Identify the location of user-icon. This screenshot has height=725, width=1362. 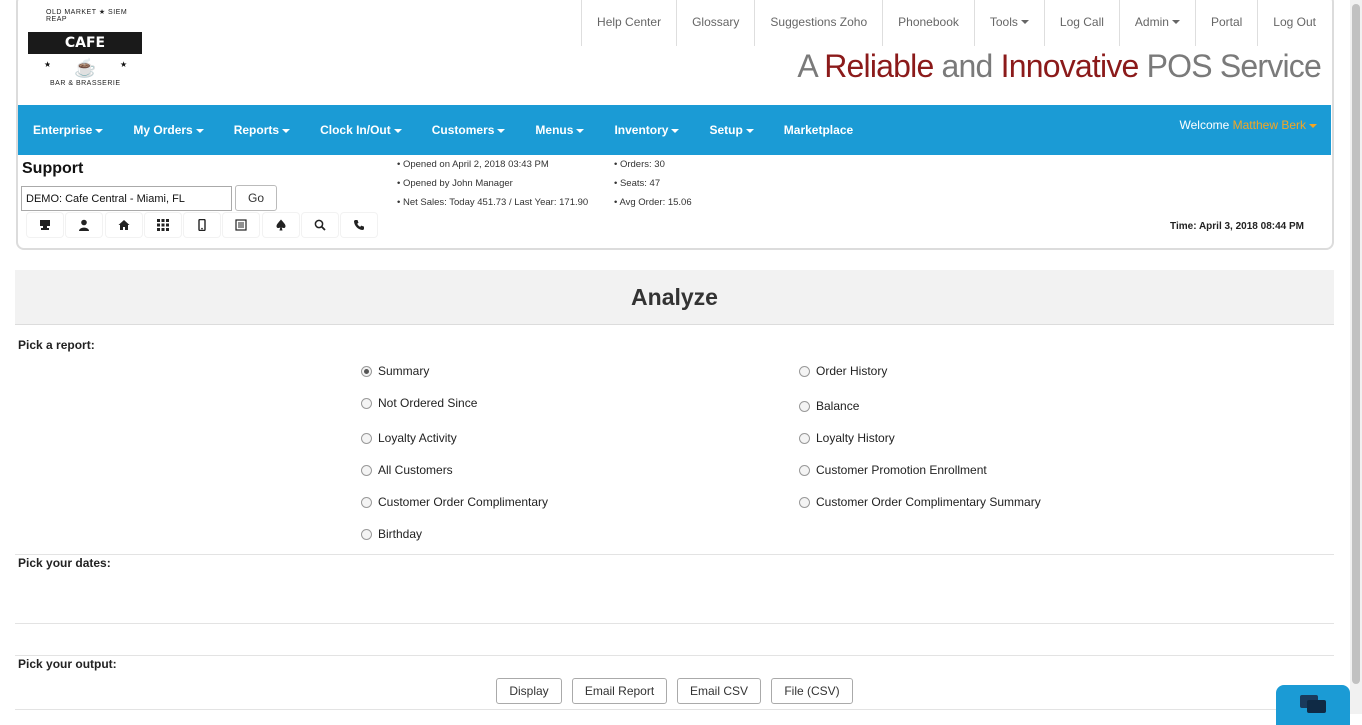
(84, 225).